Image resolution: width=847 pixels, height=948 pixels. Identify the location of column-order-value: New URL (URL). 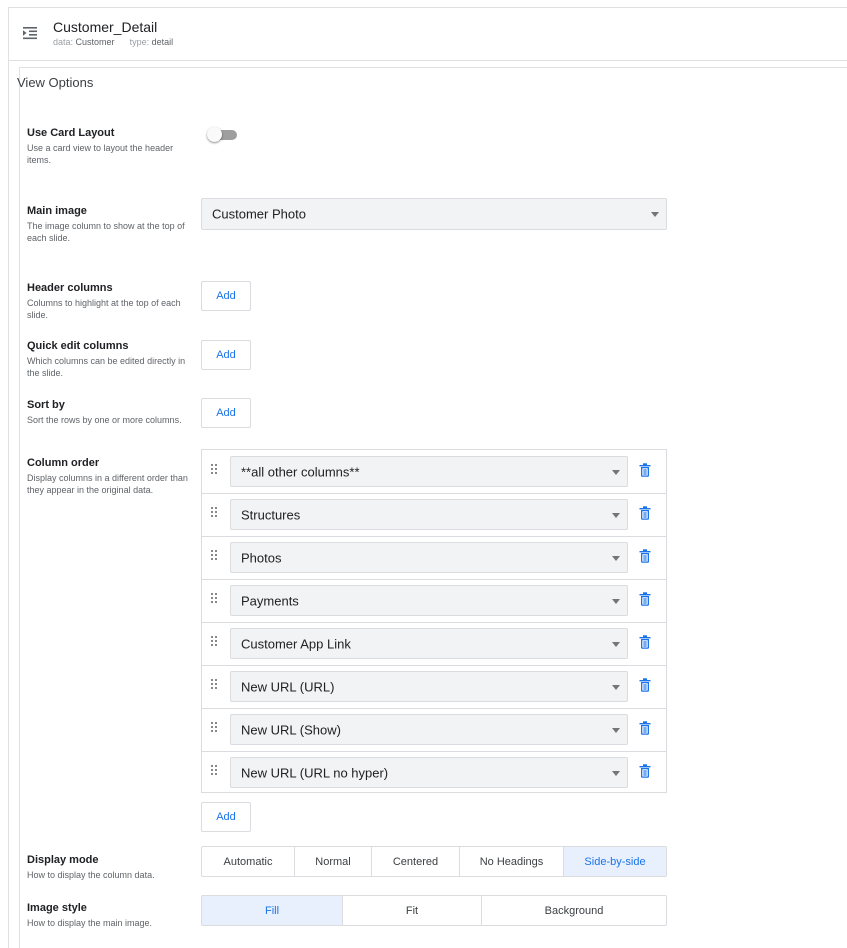
(288, 686).